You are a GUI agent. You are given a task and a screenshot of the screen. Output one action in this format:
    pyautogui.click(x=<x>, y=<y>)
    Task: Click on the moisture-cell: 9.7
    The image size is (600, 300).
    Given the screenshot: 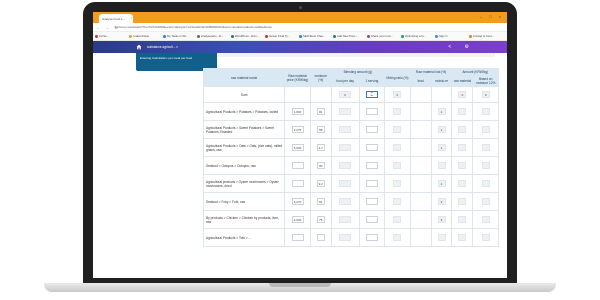 What is the action you would take?
    pyautogui.click(x=320, y=147)
    